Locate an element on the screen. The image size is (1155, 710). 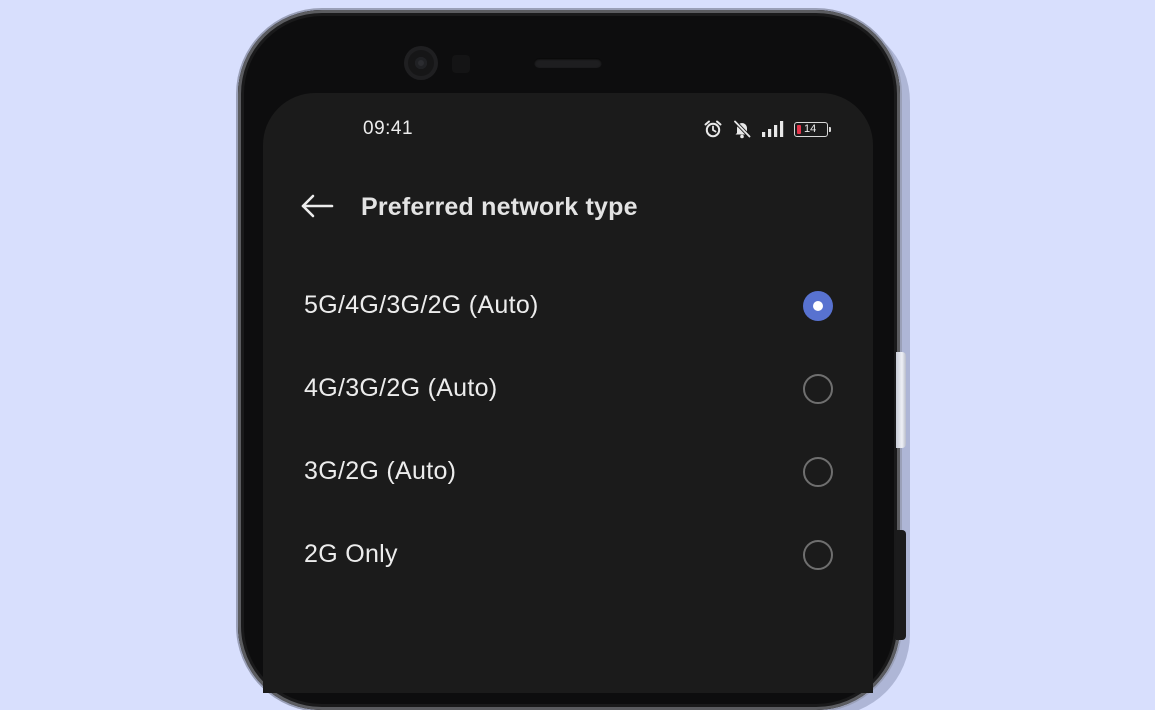
battery-fill is located at coordinates (799, 129).